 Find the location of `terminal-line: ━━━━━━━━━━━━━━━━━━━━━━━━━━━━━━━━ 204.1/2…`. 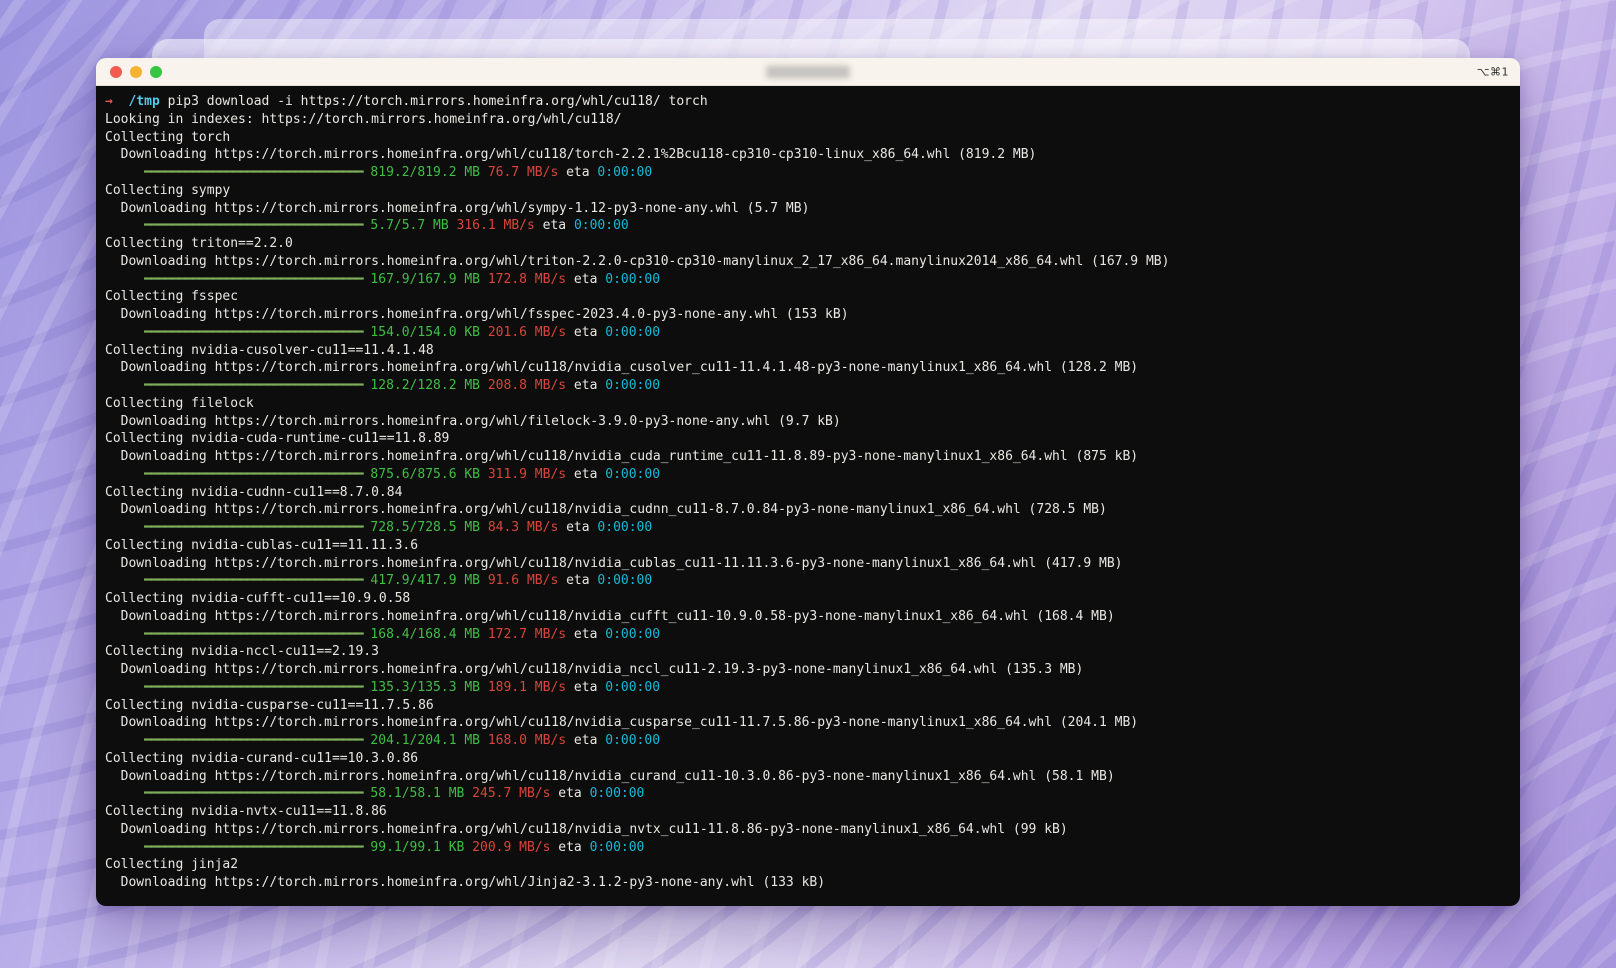

terminal-line: ━━━━━━━━━━━━━━━━━━━━━━━━━━━━━━━━ 204.1/2… is located at coordinates (402, 740).